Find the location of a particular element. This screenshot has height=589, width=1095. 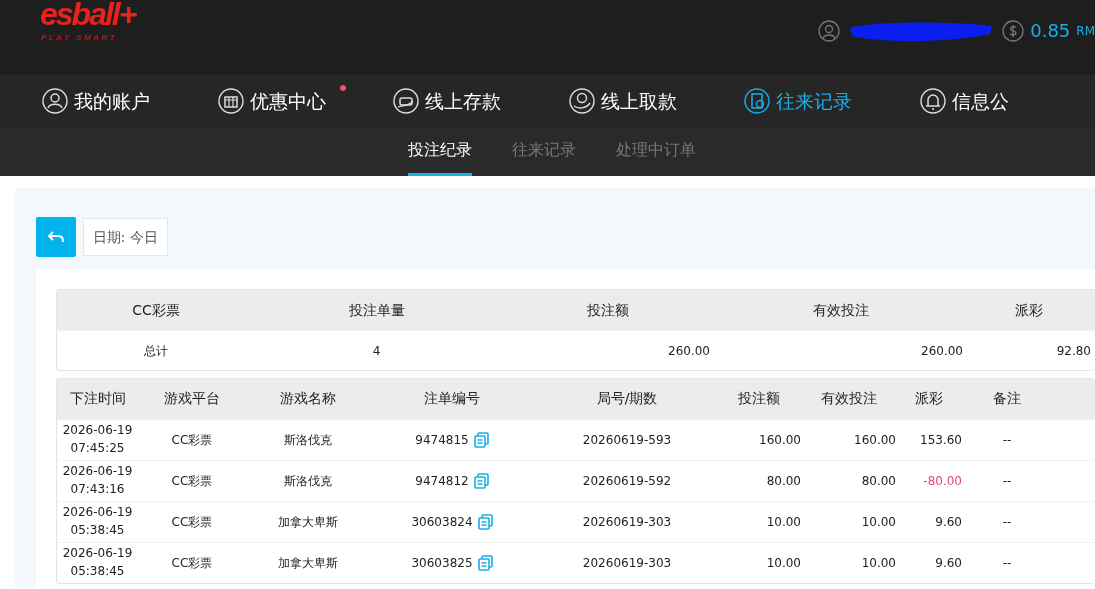

nav-item: 线上存款 is located at coordinates (481, 101).